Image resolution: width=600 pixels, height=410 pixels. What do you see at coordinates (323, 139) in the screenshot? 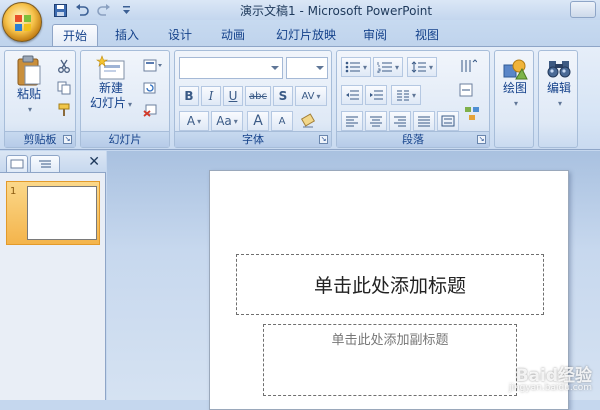
I see `font-launcher-icon: ↘` at bounding box center [323, 139].